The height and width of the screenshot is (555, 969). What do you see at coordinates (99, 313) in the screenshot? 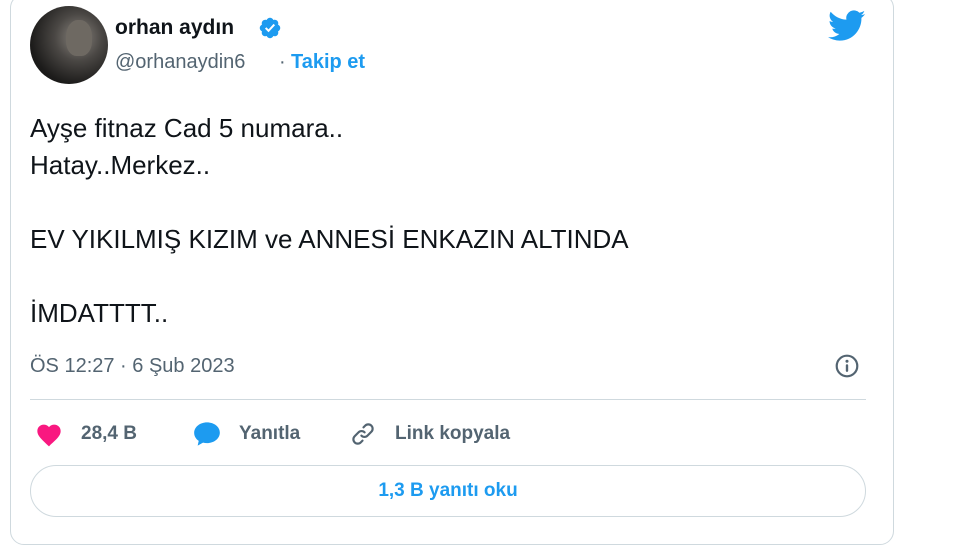
I see `tweet-line: İMDATTTT..` at bounding box center [99, 313].